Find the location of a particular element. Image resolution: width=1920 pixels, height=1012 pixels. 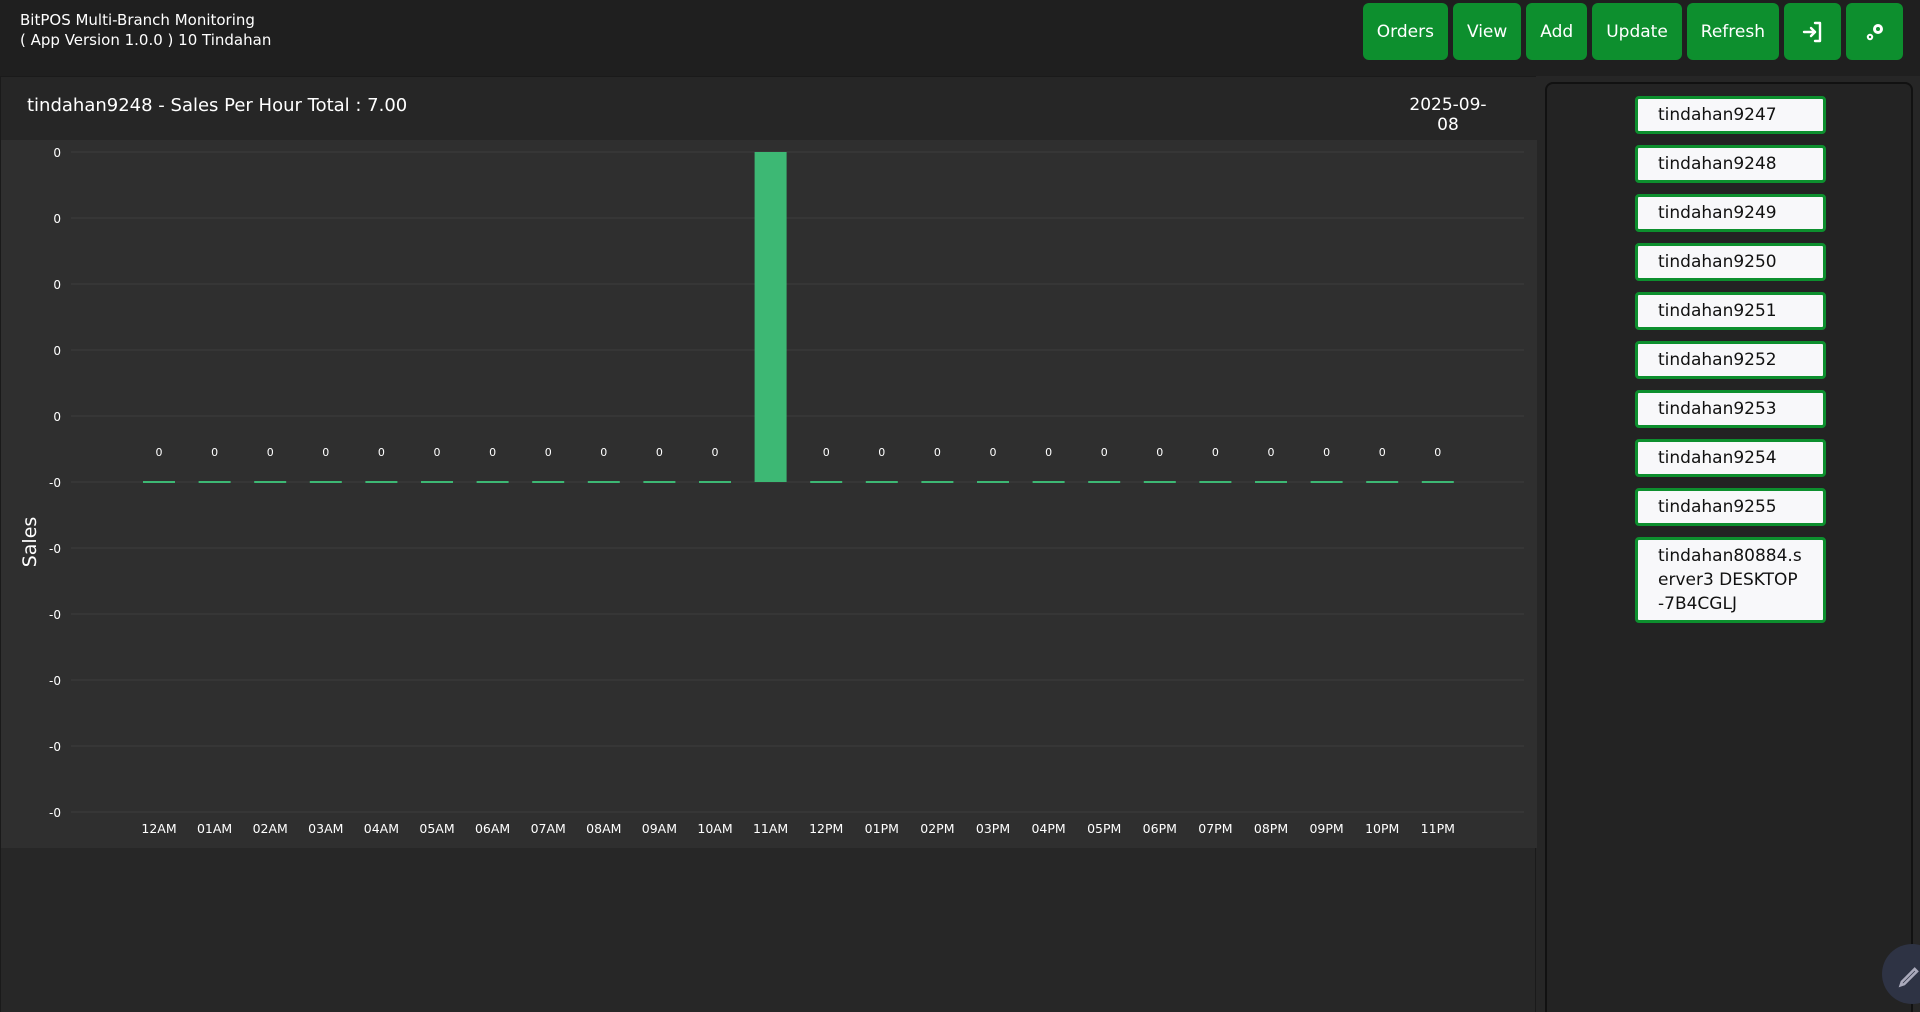

branch-button: tindahan9254 is located at coordinates (1730, 458).